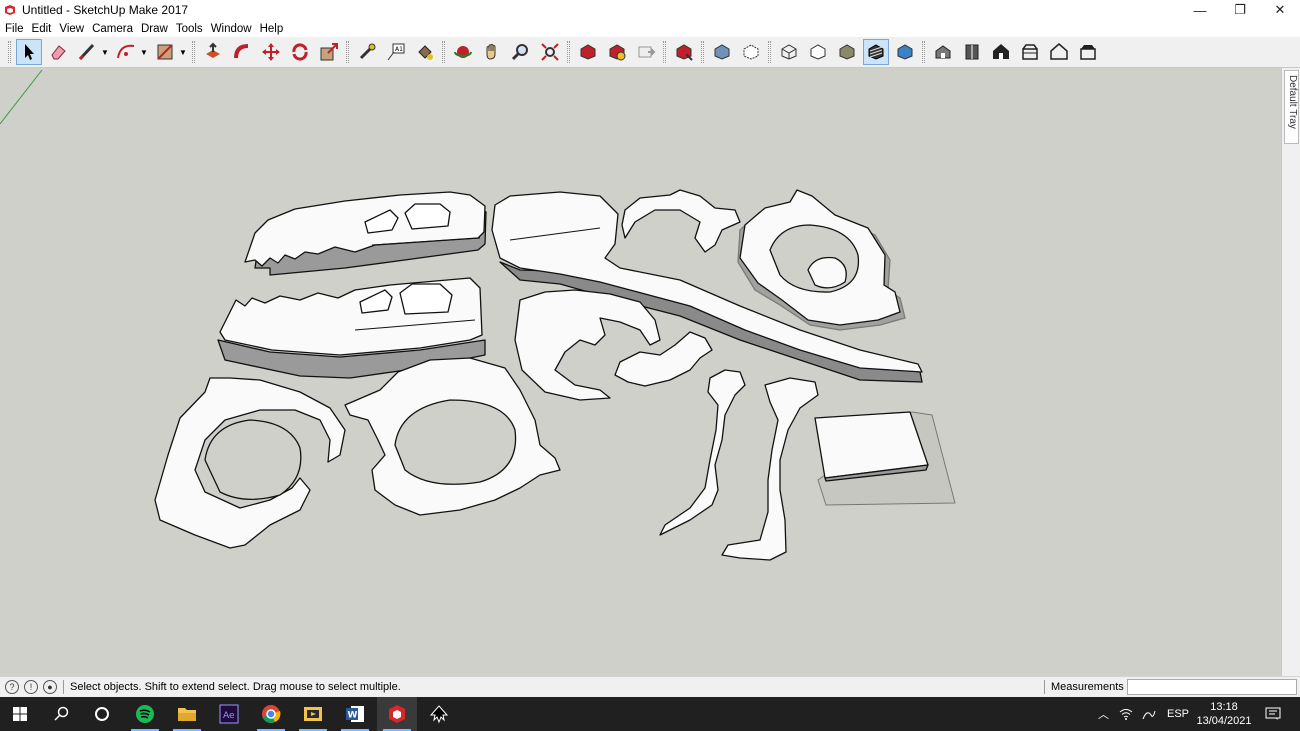  What do you see at coordinates (250, 463) in the screenshot?
I see `ring-piece-left` at bounding box center [250, 463].